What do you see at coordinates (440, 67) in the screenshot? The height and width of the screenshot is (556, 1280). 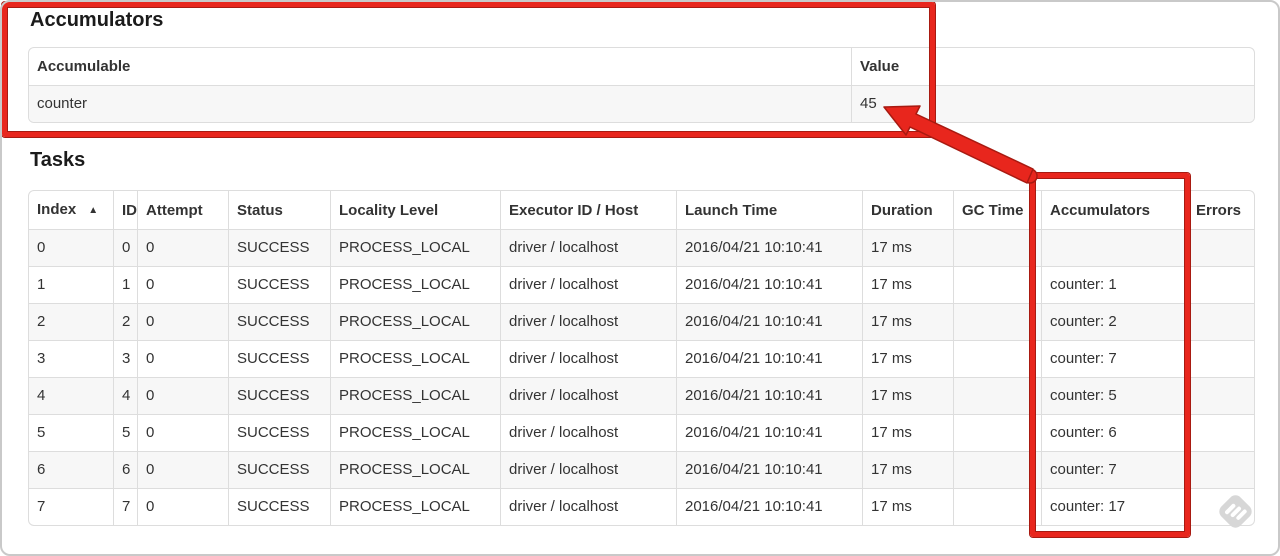 I see `column-header-accumulable: Accumulable` at bounding box center [440, 67].